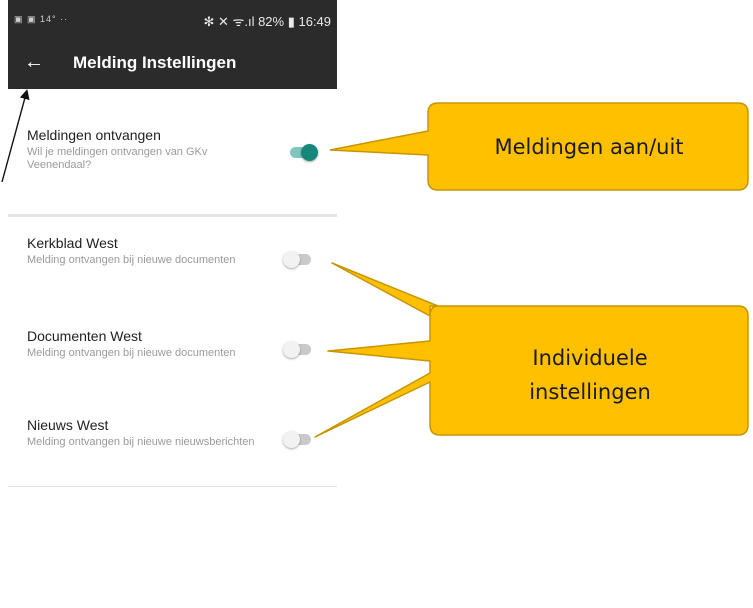 The width and height of the screenshot is (753, 608). What do you see at coordinates (15, 136) in the screenshot?
I see `pointer-arrow` at bounding box center [15, 136].